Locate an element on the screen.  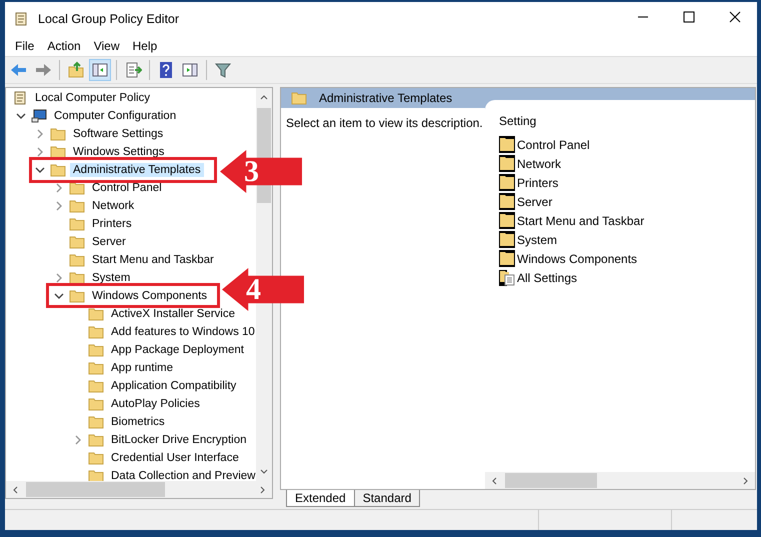
tree-item: BitLocker Drive Encryption is located at coordinates (179, 440).